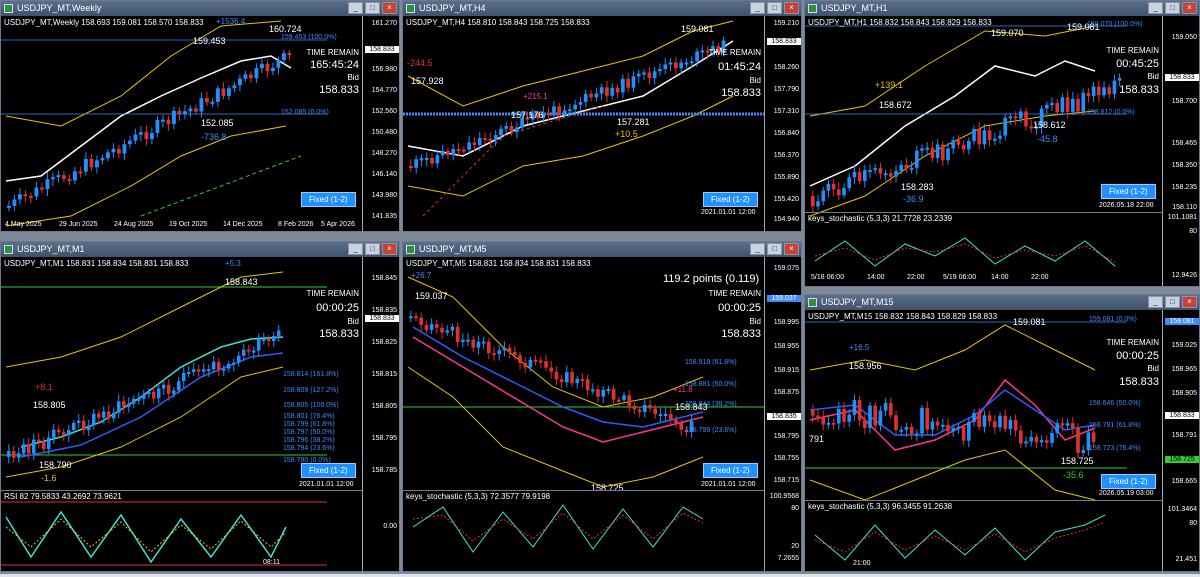  I want to click on price-tick: 143.980, so click(384, 195).